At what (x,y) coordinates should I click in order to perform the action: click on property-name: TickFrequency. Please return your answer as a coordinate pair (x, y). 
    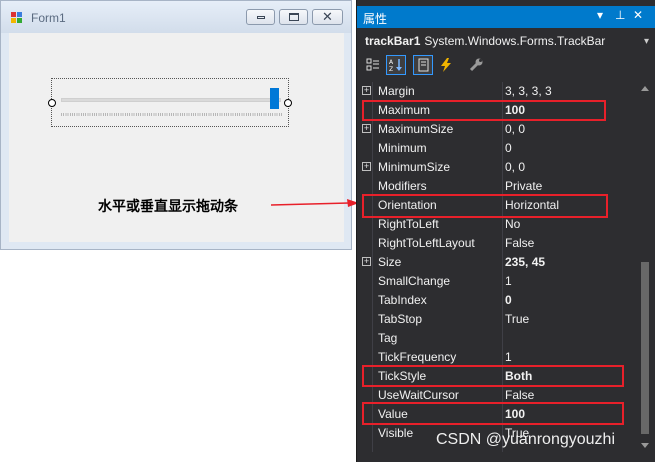
    Looking at the image, I should click on (417, 357).